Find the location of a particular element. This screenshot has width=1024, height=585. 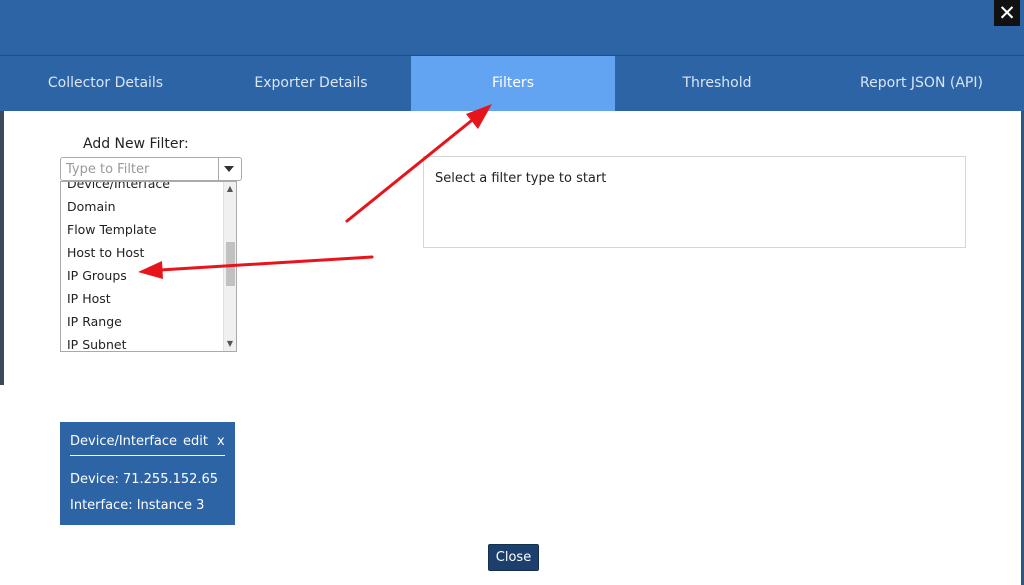

list-scrollbar: ▲ ▼ is located at coordinates (229, 266).